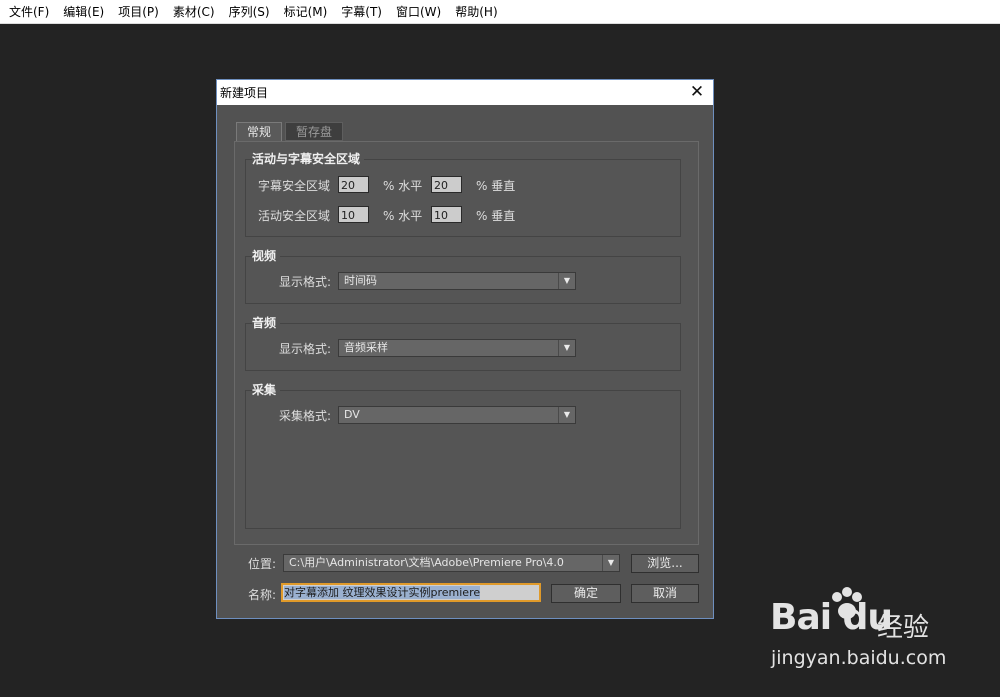  What do you see at coordinates (353, 184) in the screenshot?
I see `title-safe-horizontal-input: 20` at bounding box center [353, 184].